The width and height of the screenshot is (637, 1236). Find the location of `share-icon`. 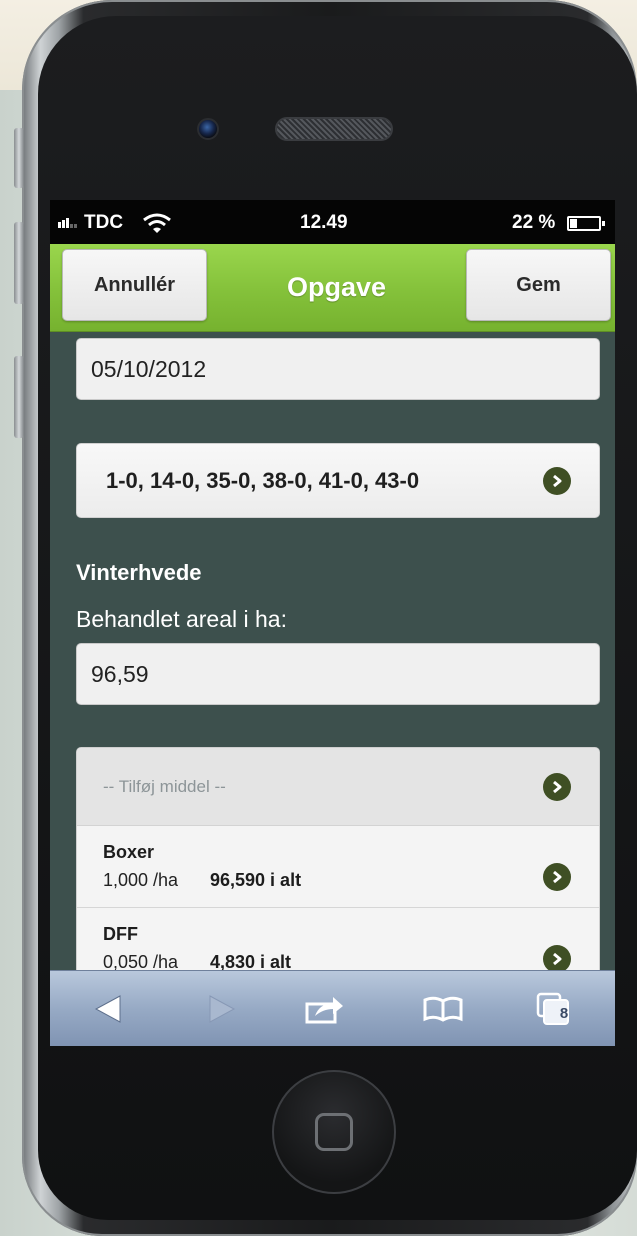

share-icon is located at coordinates (324, 1010).